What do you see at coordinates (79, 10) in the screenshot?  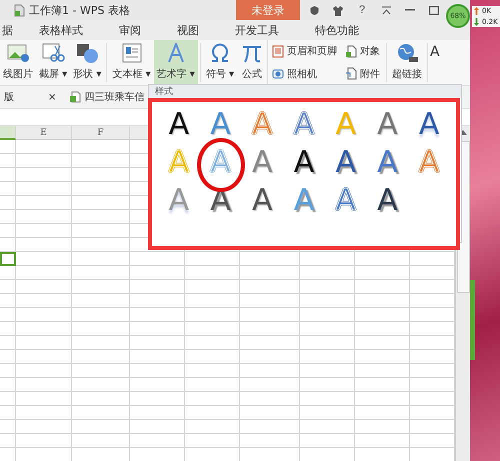 I see `window-title: 工作簿1 - WPS 表格` at bounding box center [79, 10].